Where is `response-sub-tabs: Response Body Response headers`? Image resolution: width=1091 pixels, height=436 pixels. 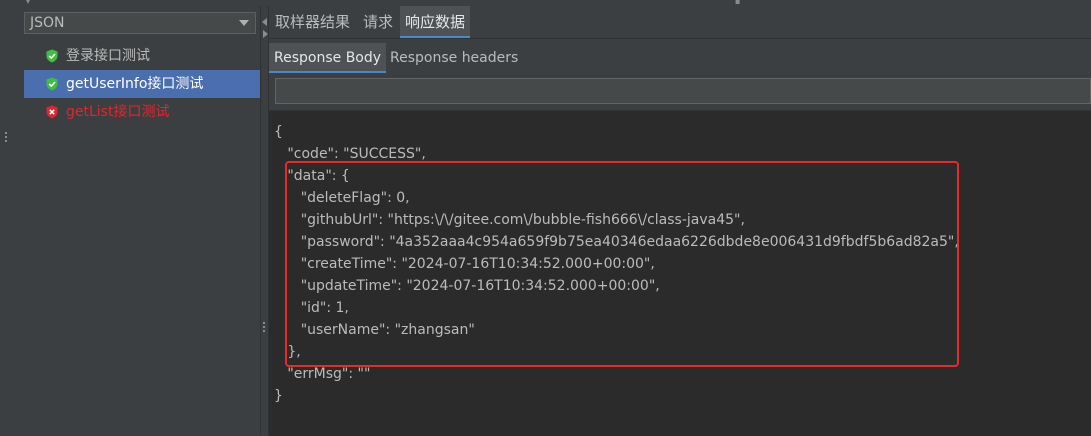
response-sub-tabs: Response Body Response headers is located at coordinates (680, 55).